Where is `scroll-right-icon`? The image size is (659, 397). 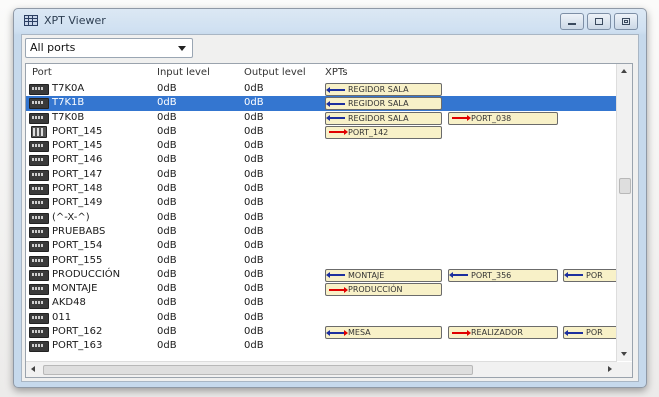 scroll-right-icon is located at coordinates (610, 369).